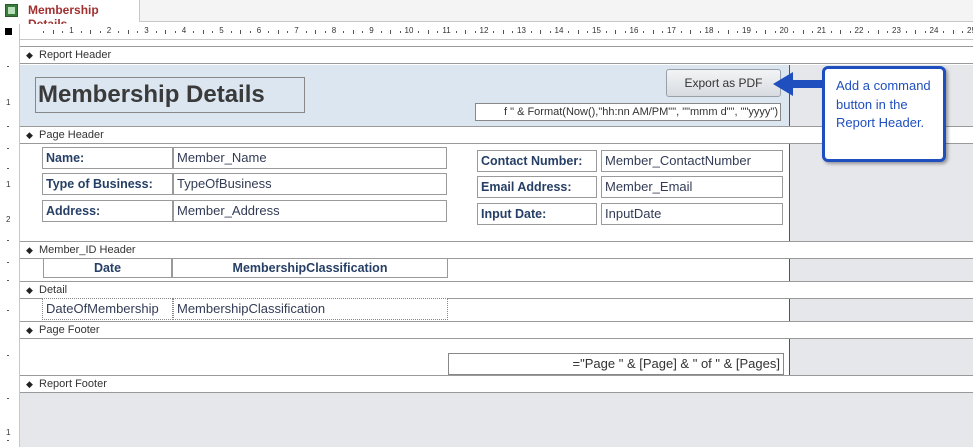  What do you see at coordinates (184, 30) in the screenshot?
I see `ruler-number: 4` at bounding box center [184, 30].